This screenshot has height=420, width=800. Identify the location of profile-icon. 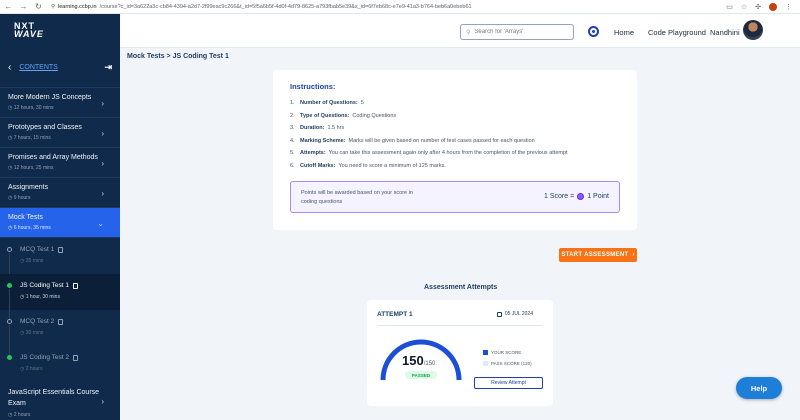
(773, 6).